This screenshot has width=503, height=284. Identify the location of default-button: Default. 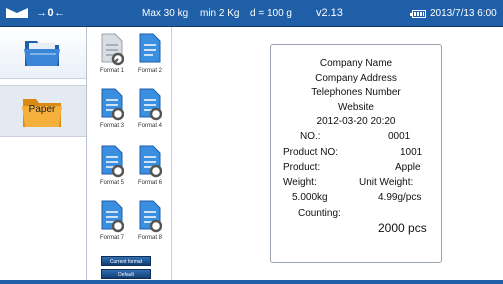
(126, 274).